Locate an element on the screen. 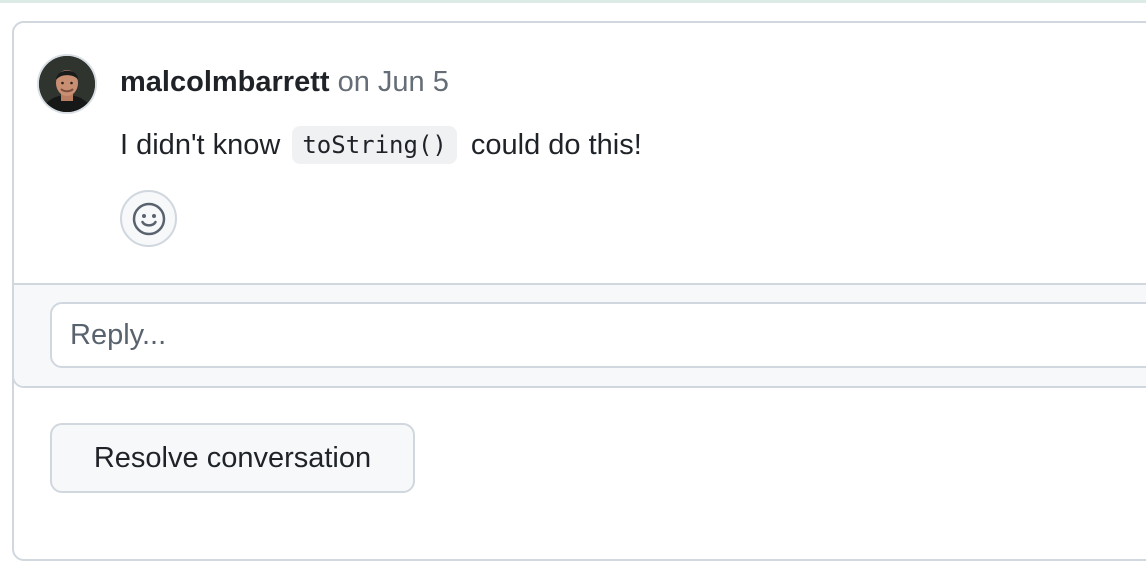 The height and width of the screenshot is (561, 1146). add-reaction-button is located at coordinates (148, 218).